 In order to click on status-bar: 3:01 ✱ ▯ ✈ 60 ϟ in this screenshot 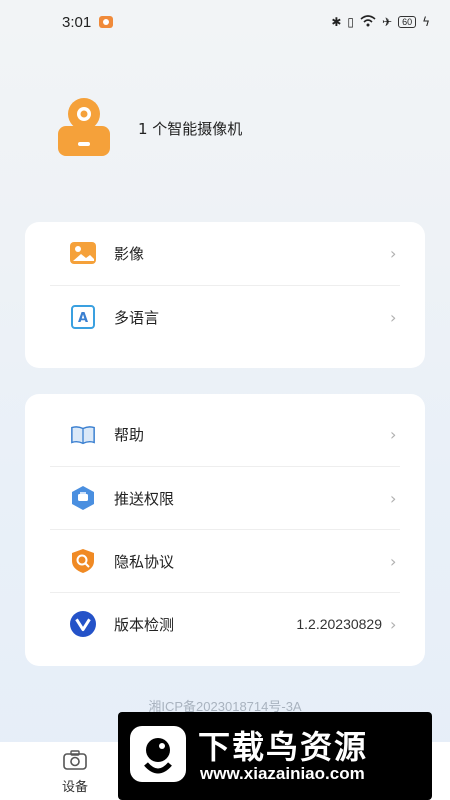, I will do `click(225, 22)`.